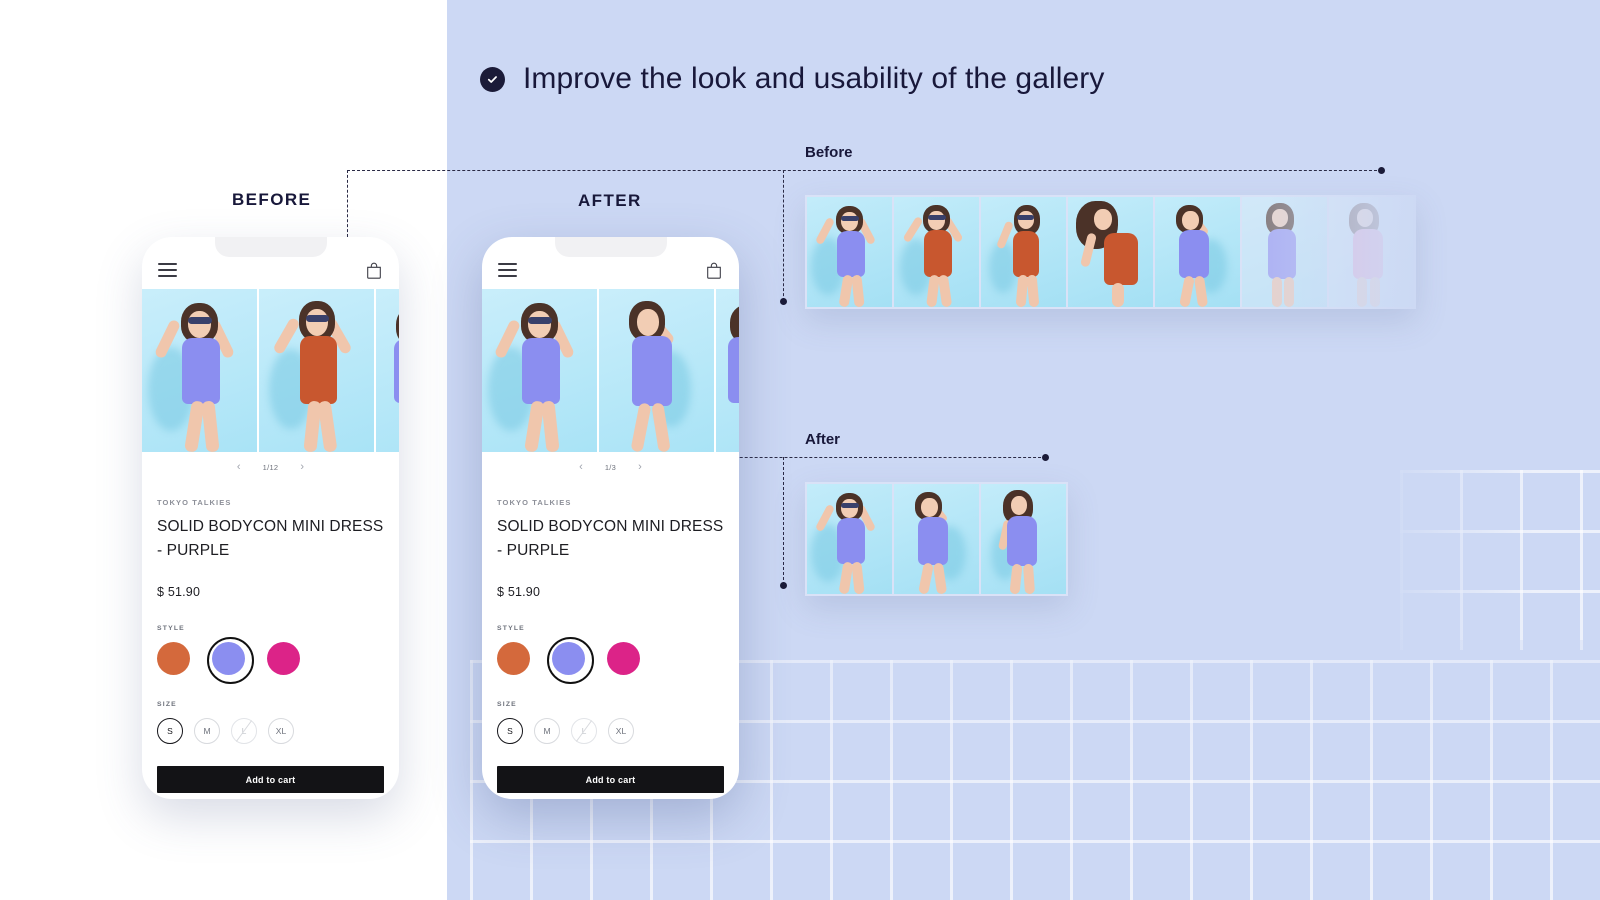 The height and width of the screenshot is (900, 1600). What do you see at coordinates (610, 263) in the screenshot?
I see `phone-header-after` at bounding box center [610, 263].